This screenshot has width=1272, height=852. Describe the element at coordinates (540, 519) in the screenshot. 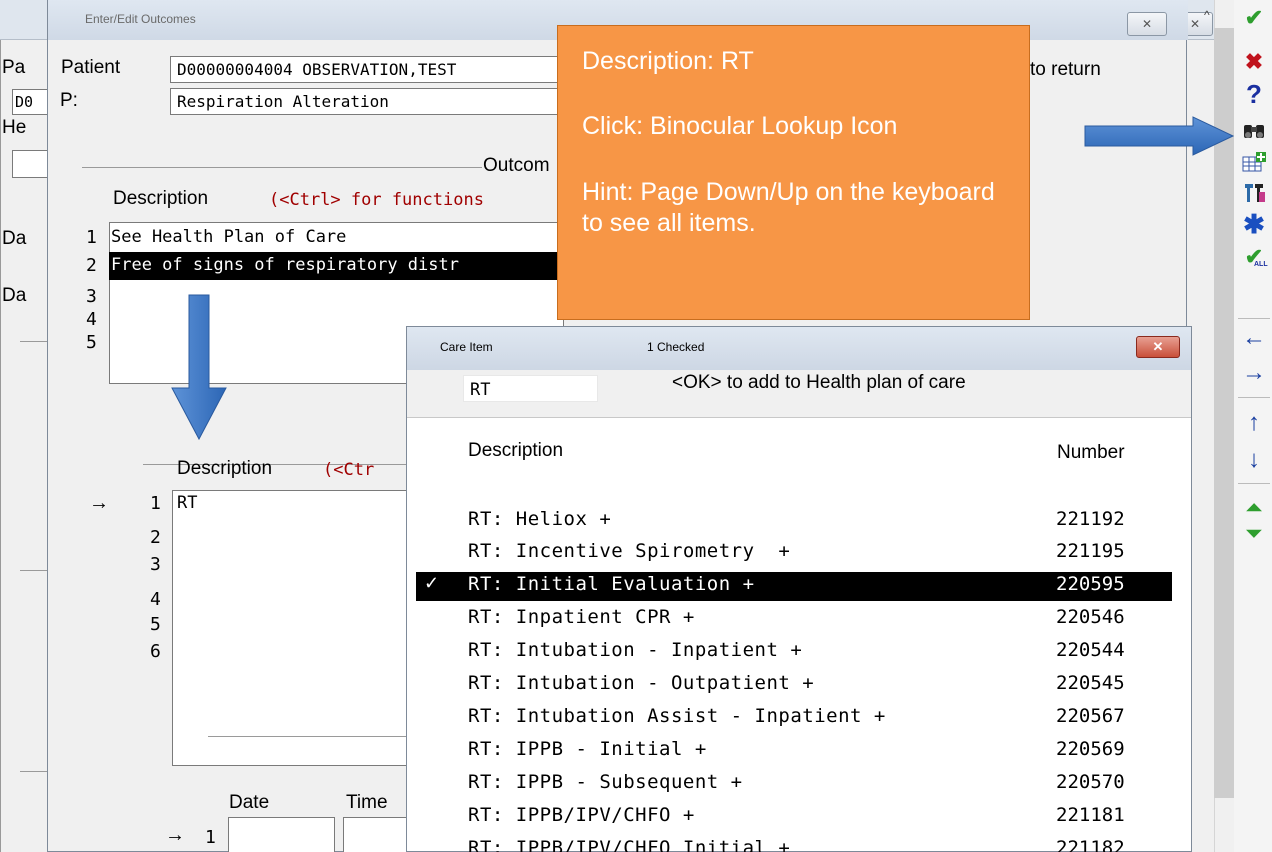

I see `item-description: RT: Heliox +` at that location.